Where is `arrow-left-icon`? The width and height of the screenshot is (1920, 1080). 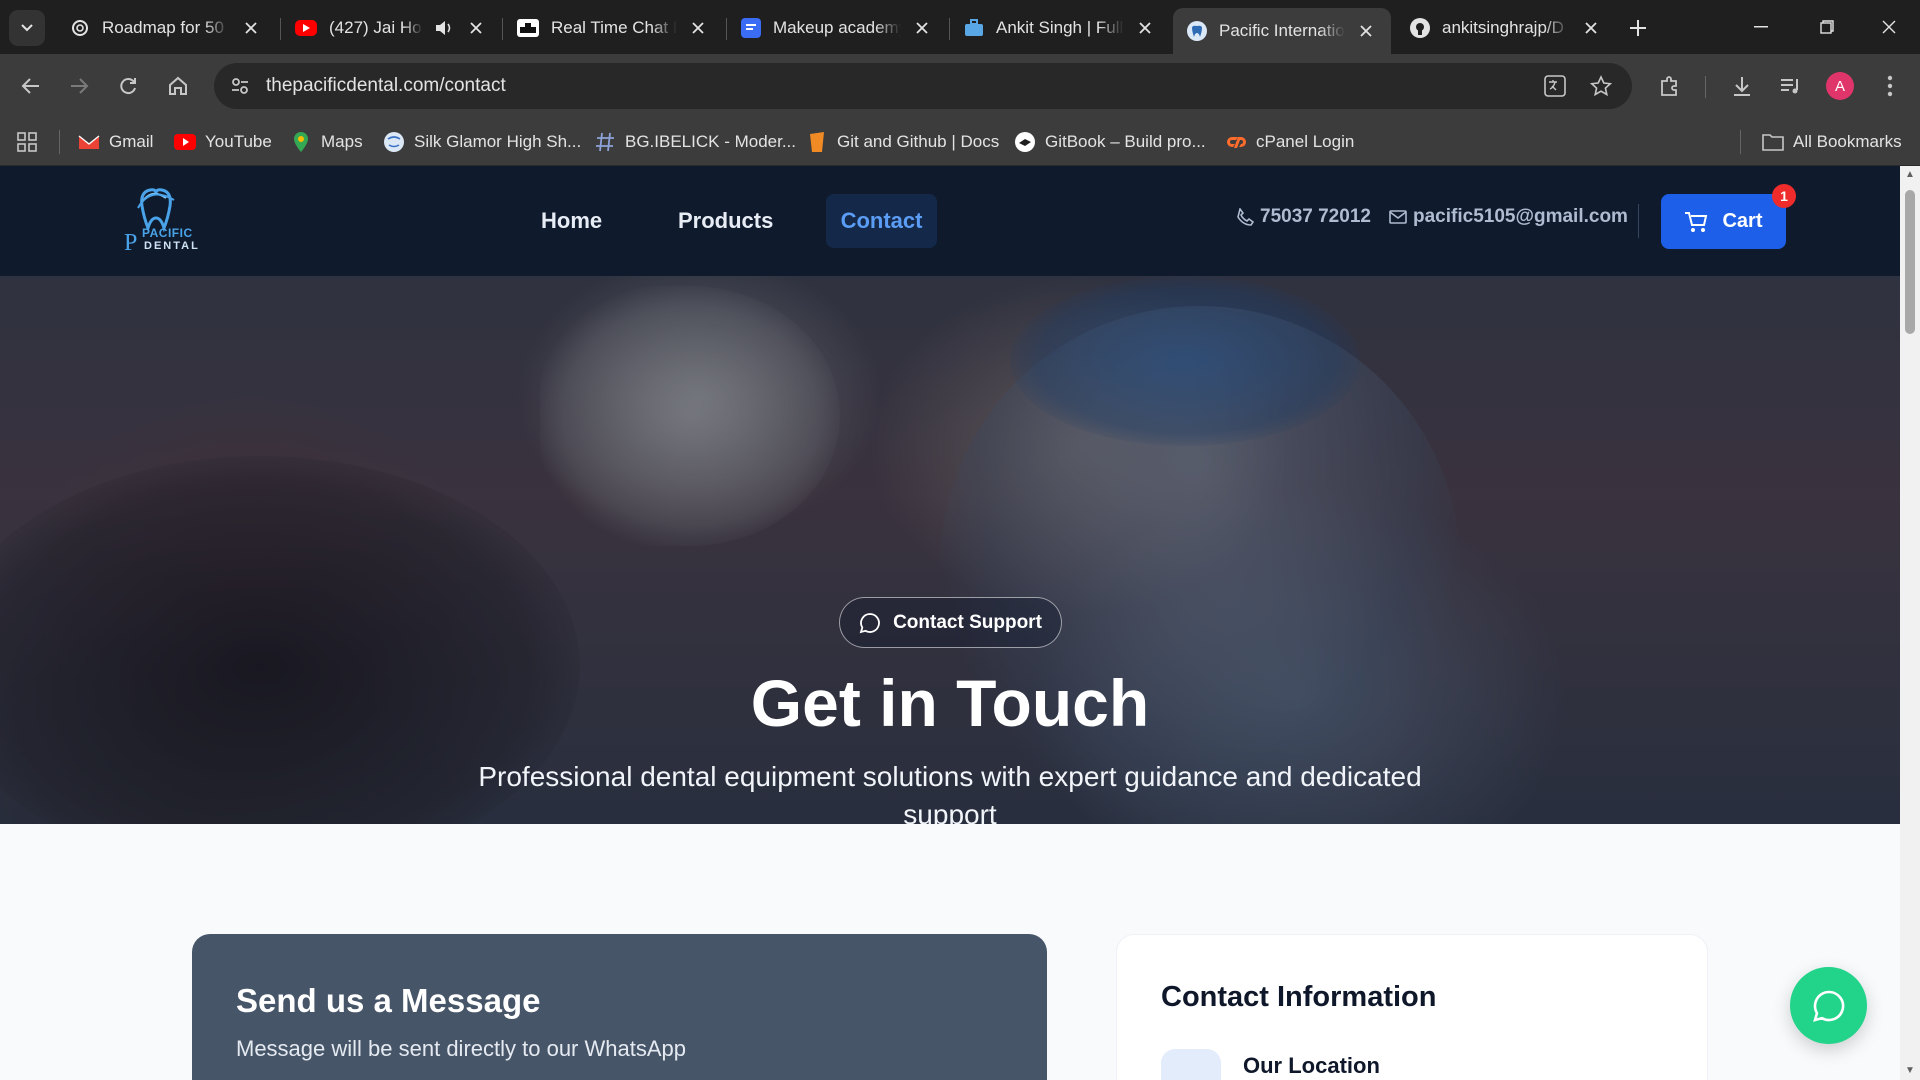 arrow-left-icon is located at coordinates (30, 86).